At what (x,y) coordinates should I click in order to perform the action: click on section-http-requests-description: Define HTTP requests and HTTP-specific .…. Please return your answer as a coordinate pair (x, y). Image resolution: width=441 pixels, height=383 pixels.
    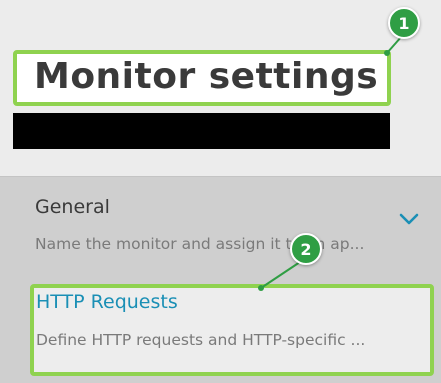
    Looking at the image, I should click on (201, 340).